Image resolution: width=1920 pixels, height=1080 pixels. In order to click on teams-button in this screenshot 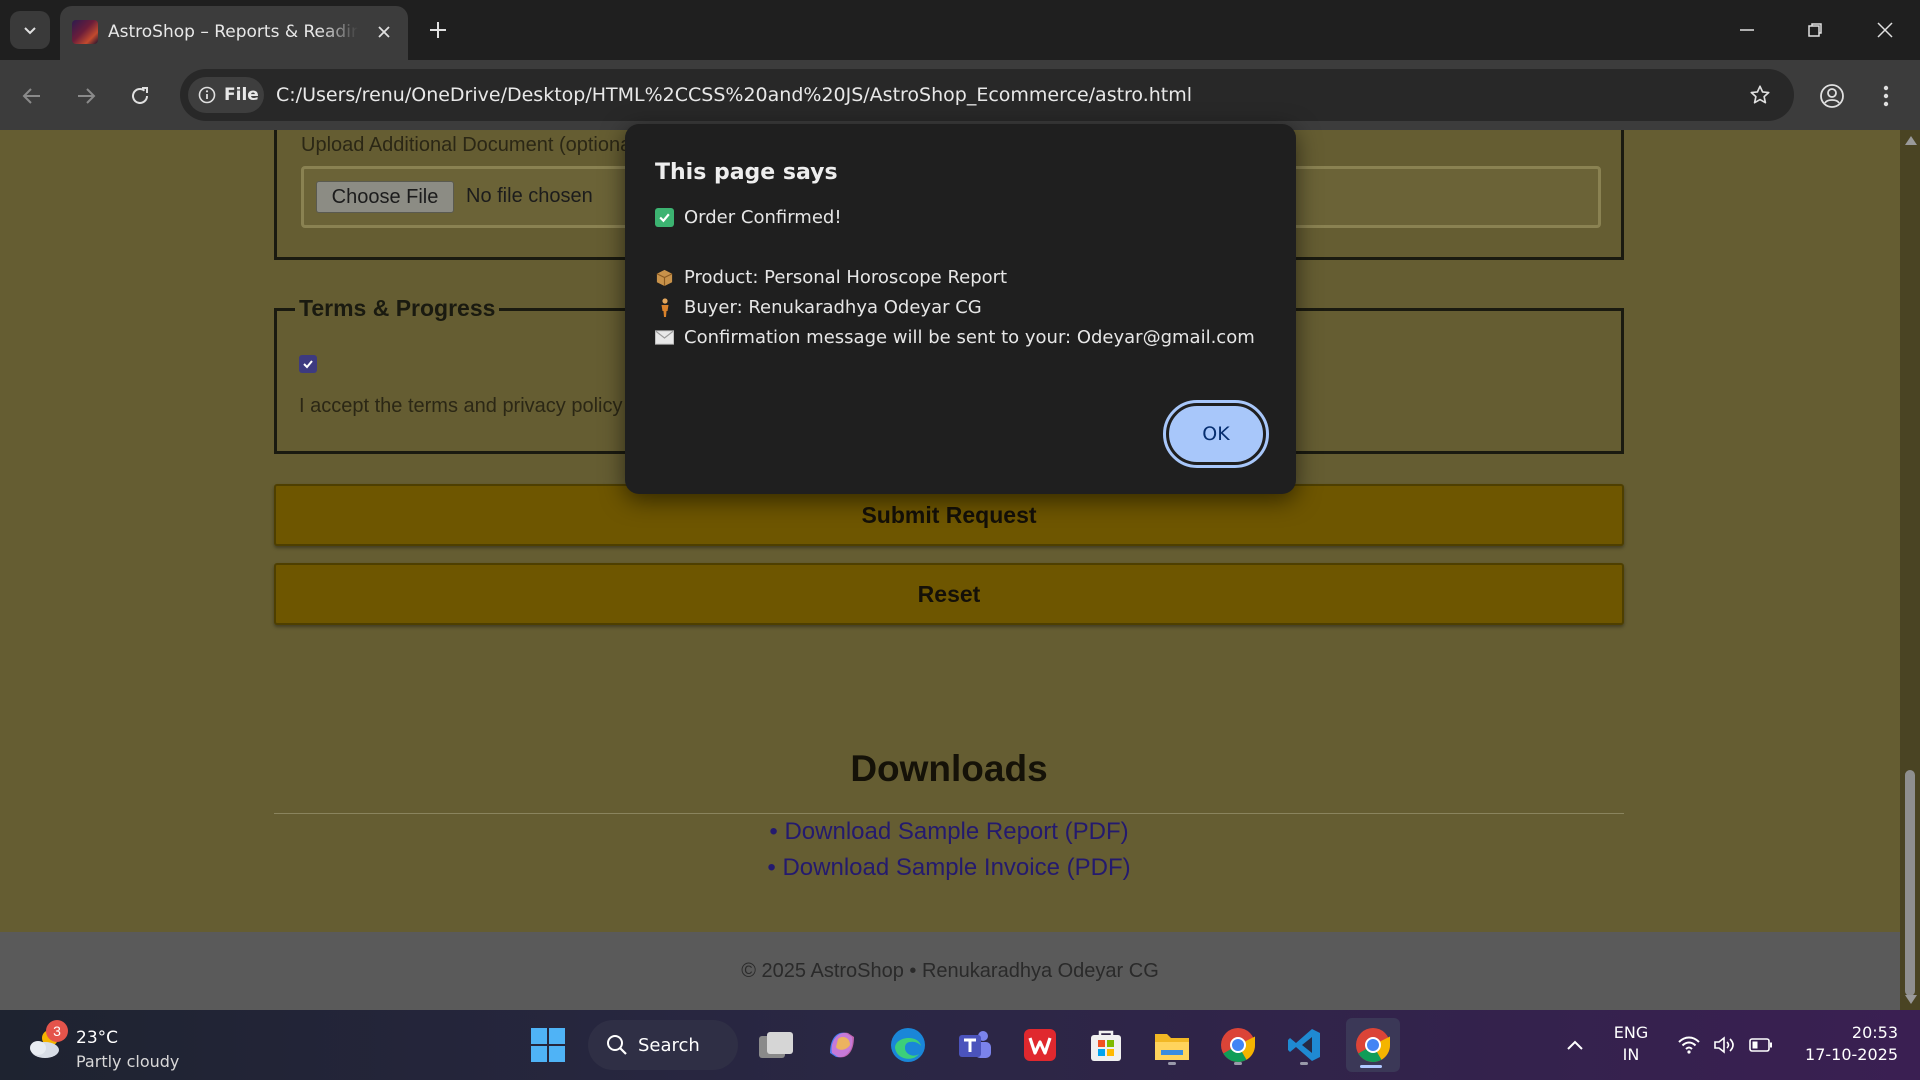, I will do `click(974, 1045)`.